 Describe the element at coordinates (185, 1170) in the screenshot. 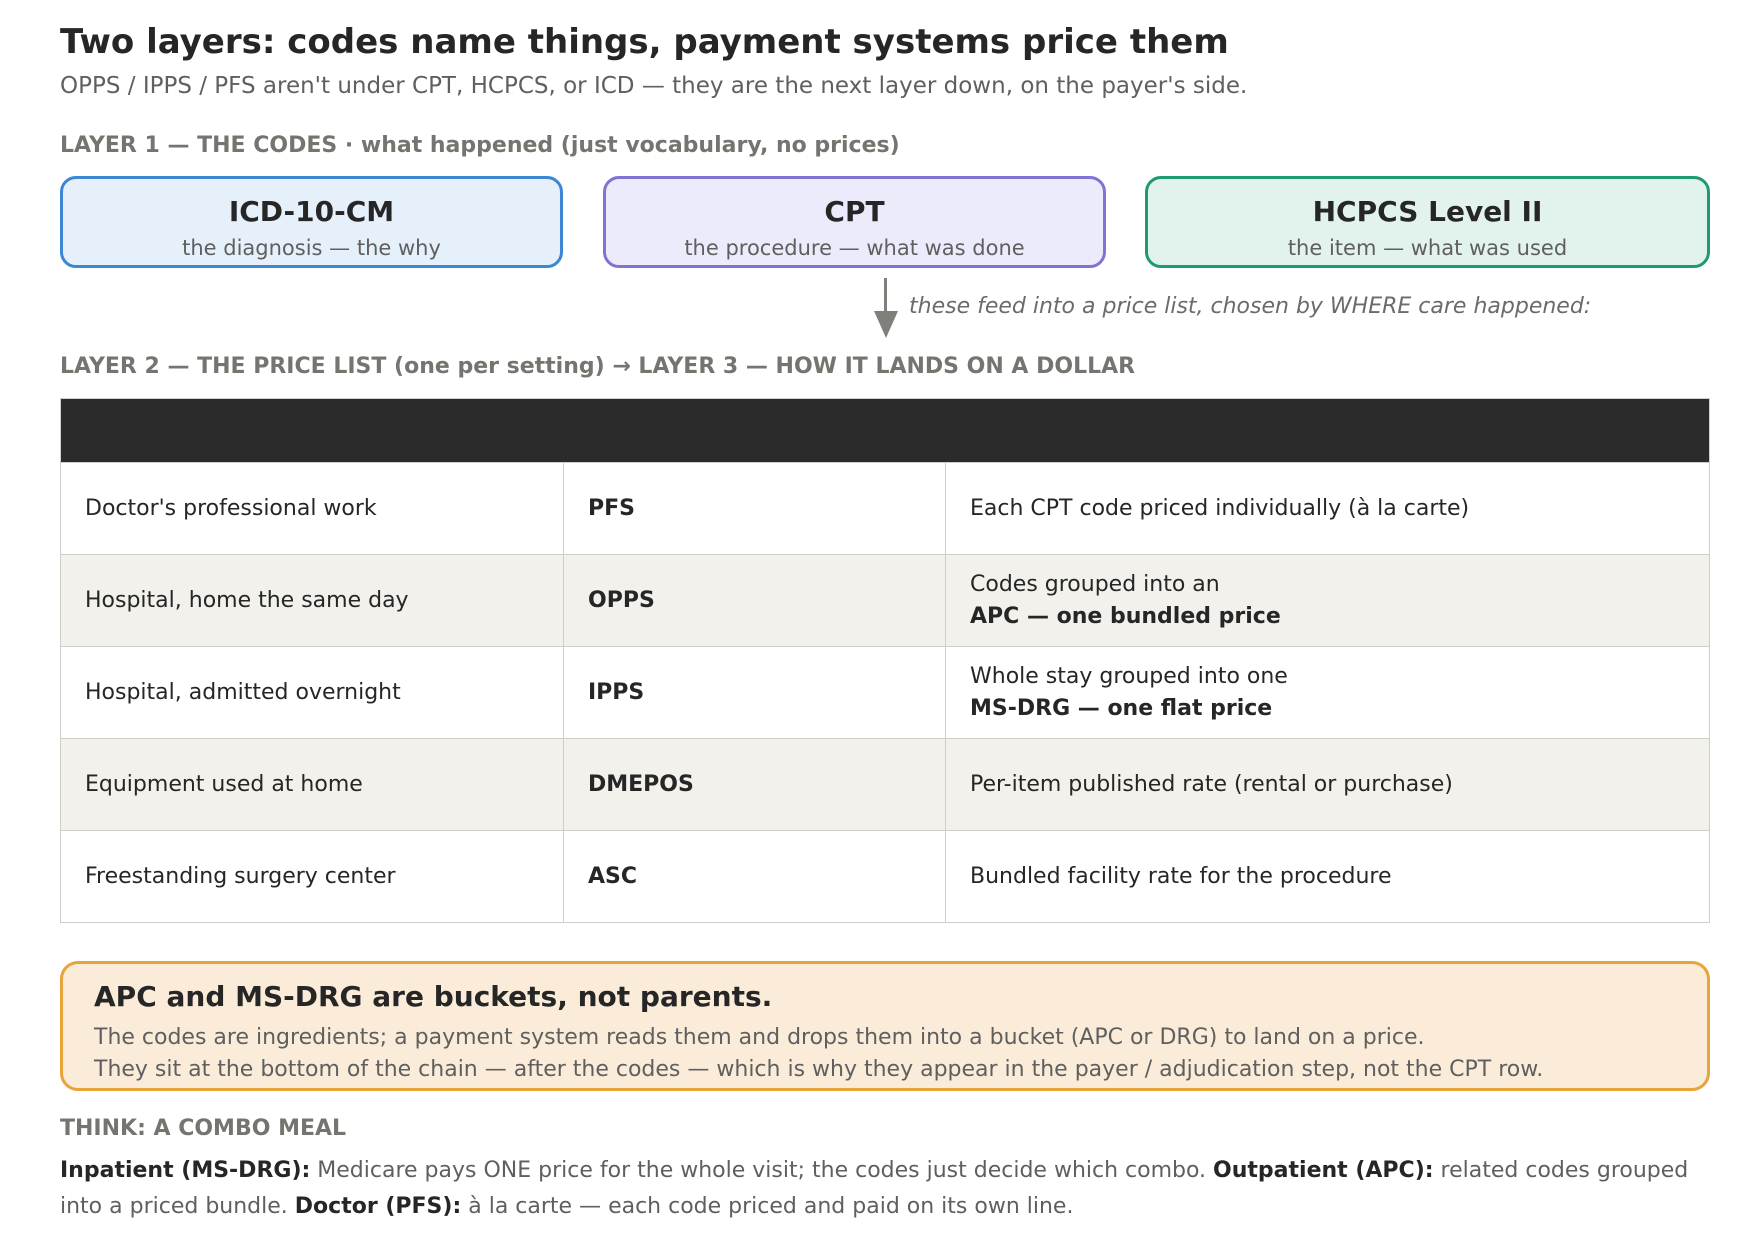

I see `inpatient-term: Inpatient (MS-DRG):` at that location.